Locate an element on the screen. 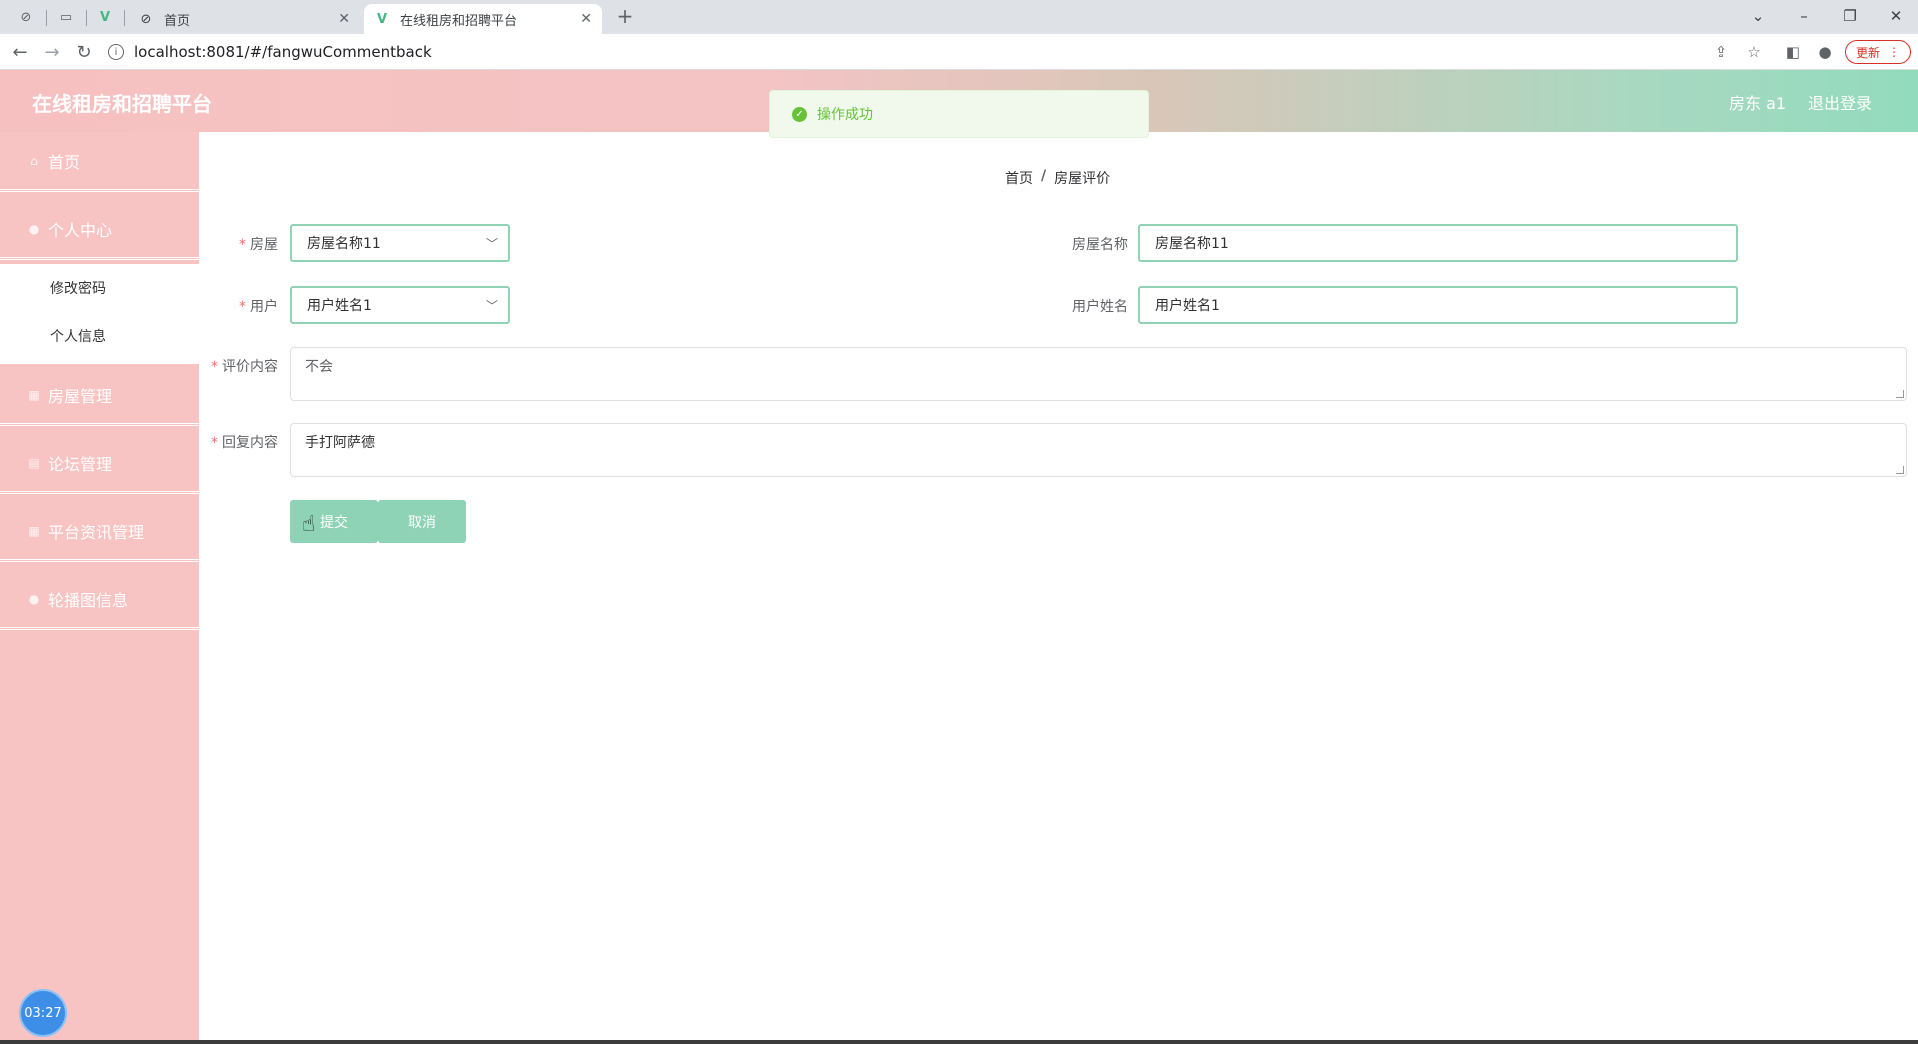 The width and height of the screenshot is (1918, 1044). browser-tab-strip: ⊘ ▭ V ⊘ 首页 ✕ V 在线租房和招聘平台 ✕ + ⌄ – ❐ ✕ is located at coordinates (959, 17).